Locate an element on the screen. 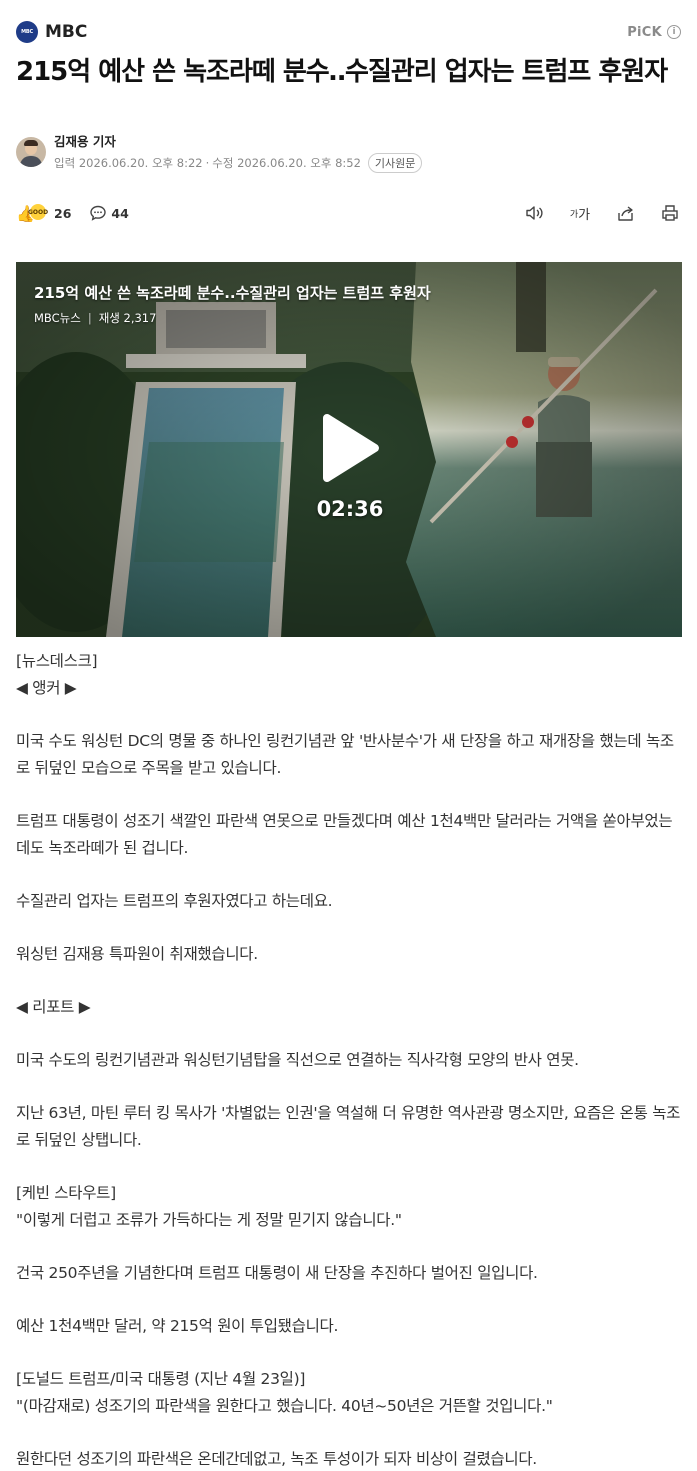  mbc-logo: MBC is located at coordinates (27, 32).